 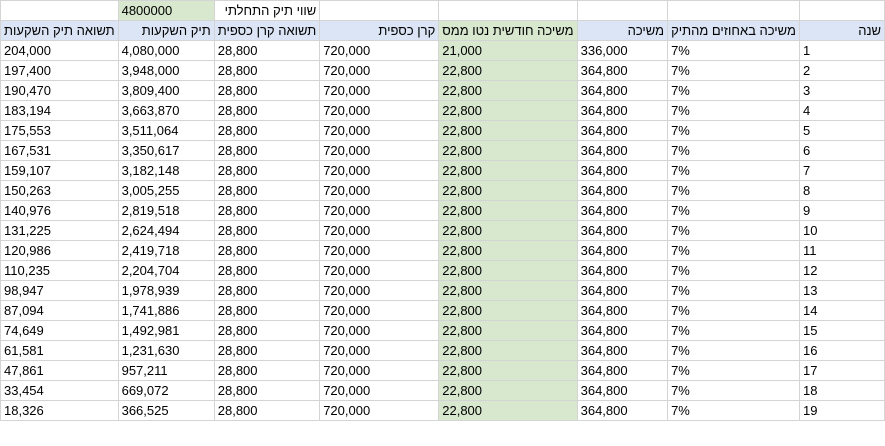 I want to click on header-withdraw: משיכה, so click(x=622, y=30).